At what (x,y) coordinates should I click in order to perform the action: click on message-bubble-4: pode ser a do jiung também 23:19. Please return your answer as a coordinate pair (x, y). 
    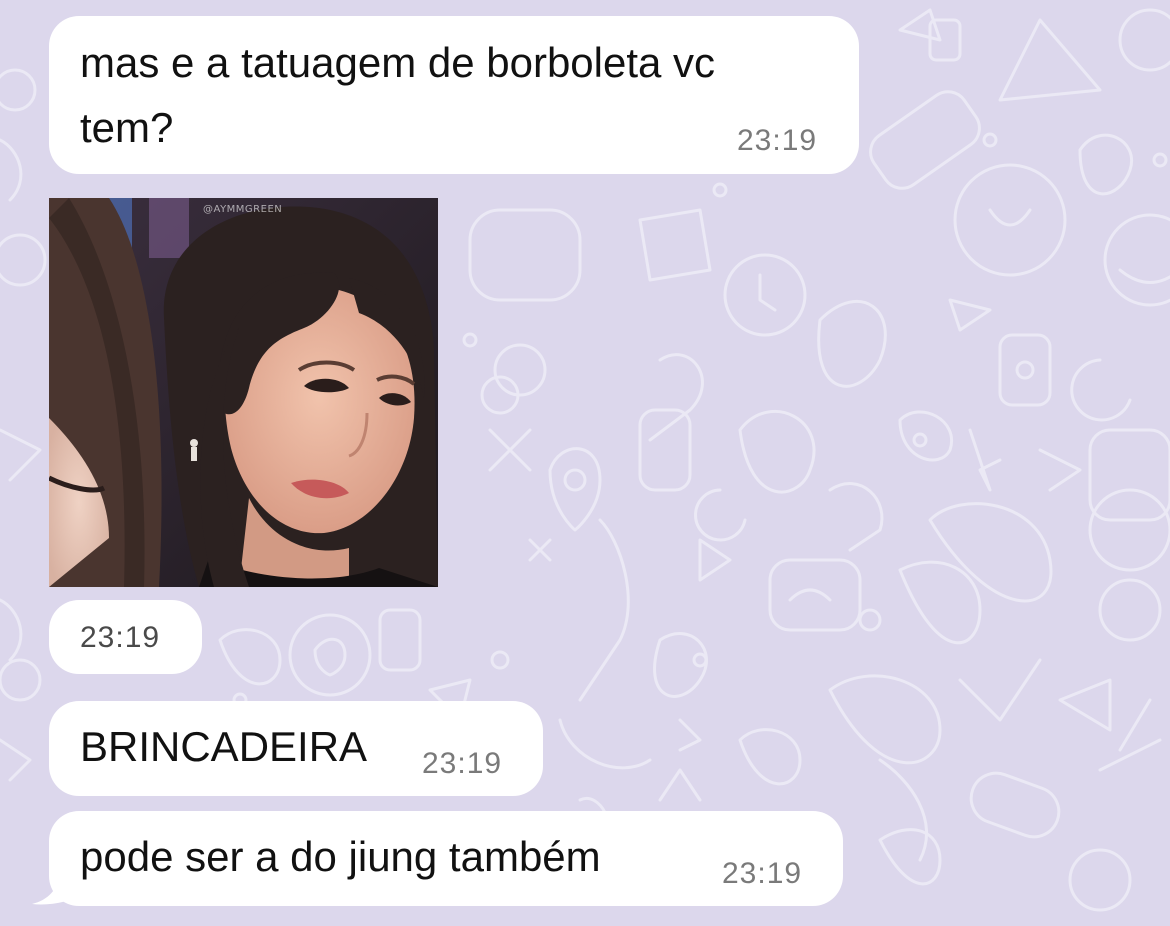
    Looking at the image, I should click on (446, 858).